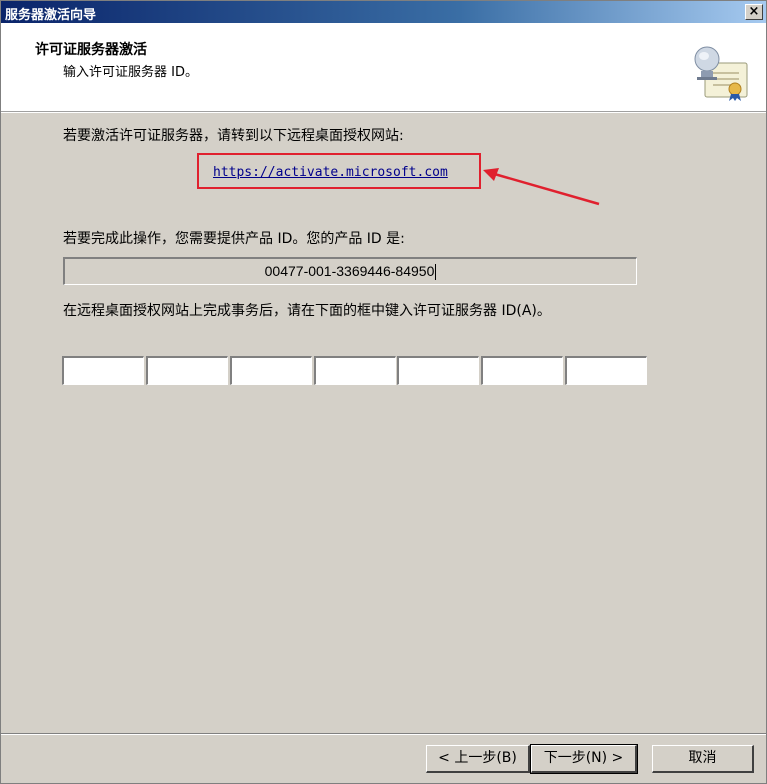 The image size is (767, 784). Describe the element at coordinates (330, 172) in the screenshot. I see `activation-url-link: https://activate.microsoft.com` at that location.